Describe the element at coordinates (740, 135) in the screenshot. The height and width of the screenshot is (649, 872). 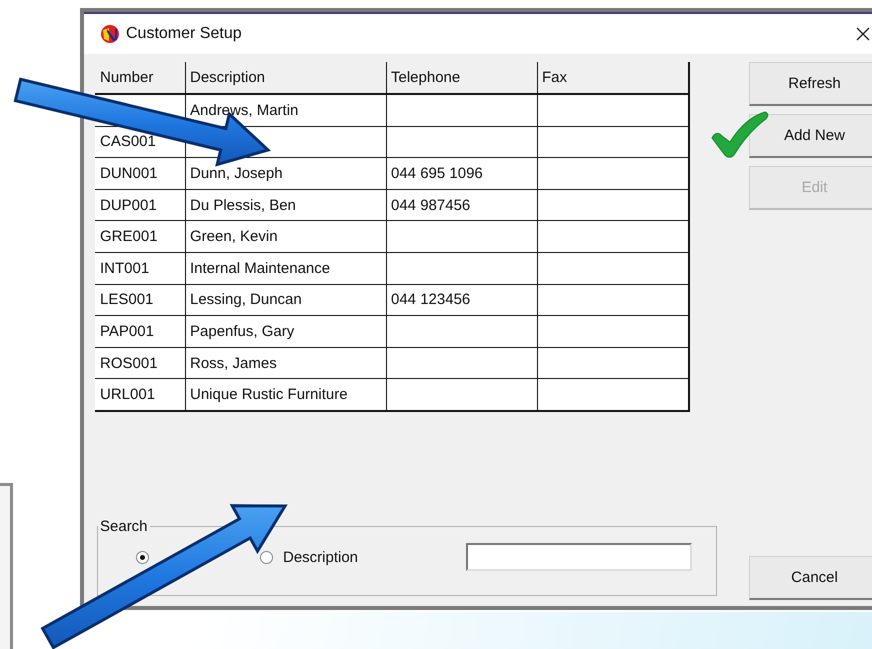
I see `checkmark-icon` at that location.